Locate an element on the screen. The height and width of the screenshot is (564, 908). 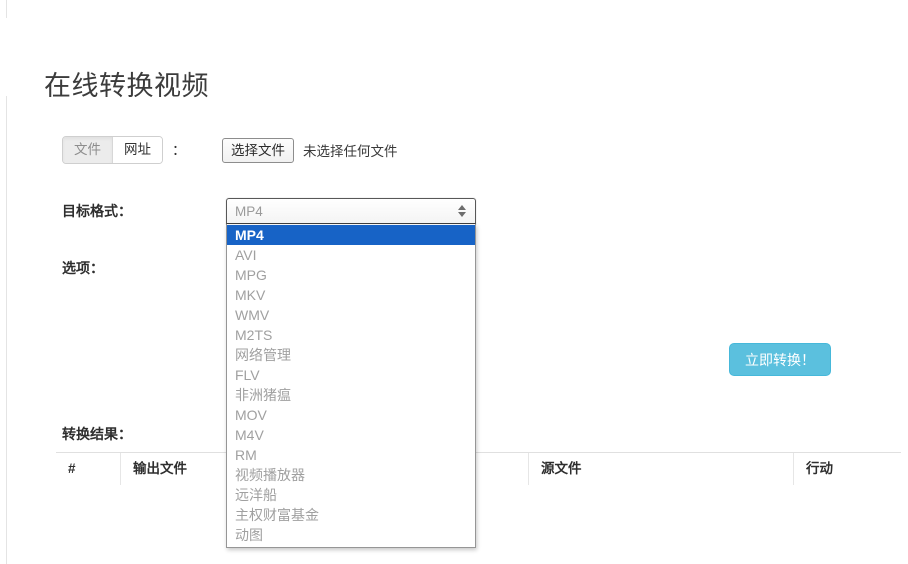
source-type-row: 文件 网址 ： is located at coordinates (124, 150).